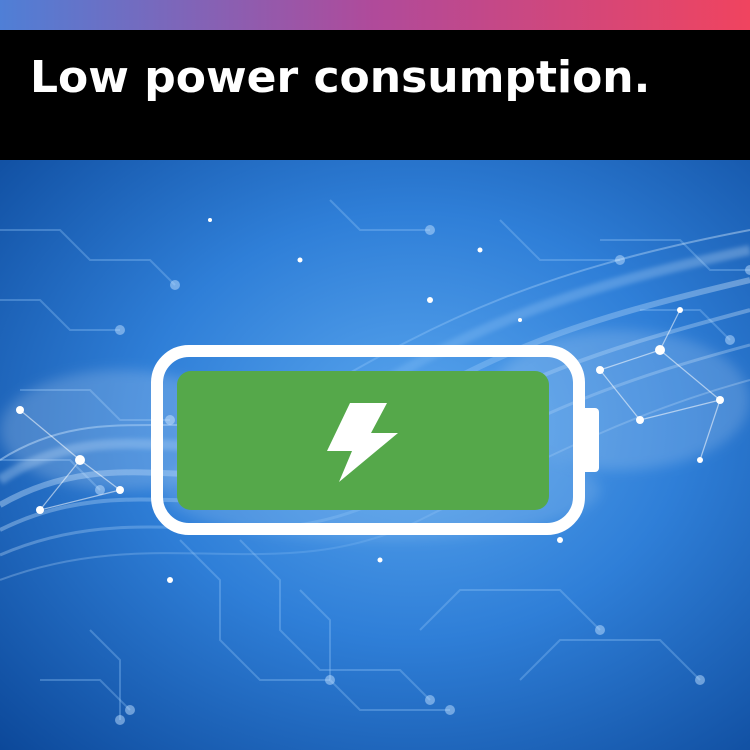  What do you see at coordinates (590, 440) in the screenshot?
I see `battery-terminal` at bounding box center [590, 440].